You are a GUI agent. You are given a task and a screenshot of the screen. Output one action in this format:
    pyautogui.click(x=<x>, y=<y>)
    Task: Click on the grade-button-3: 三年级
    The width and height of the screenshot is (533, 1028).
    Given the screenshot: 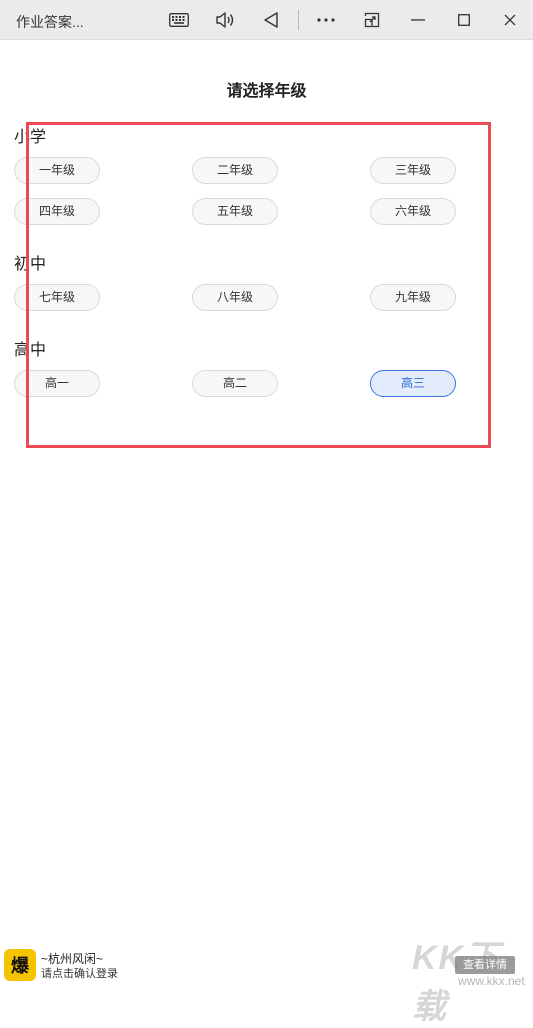 What is the action you would take?
    pyautogui.click(x=413, y=170)
    